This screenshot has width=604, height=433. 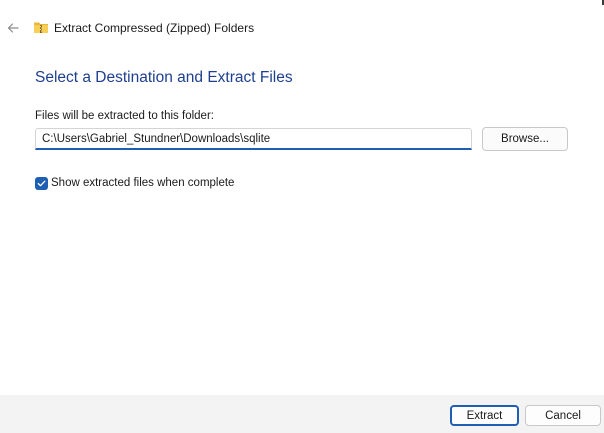 What do you see at coordinates (143, 183) in the screenshot?
I see `show-files-label: Show extracted files when complete` at bounding box center [143, 183].